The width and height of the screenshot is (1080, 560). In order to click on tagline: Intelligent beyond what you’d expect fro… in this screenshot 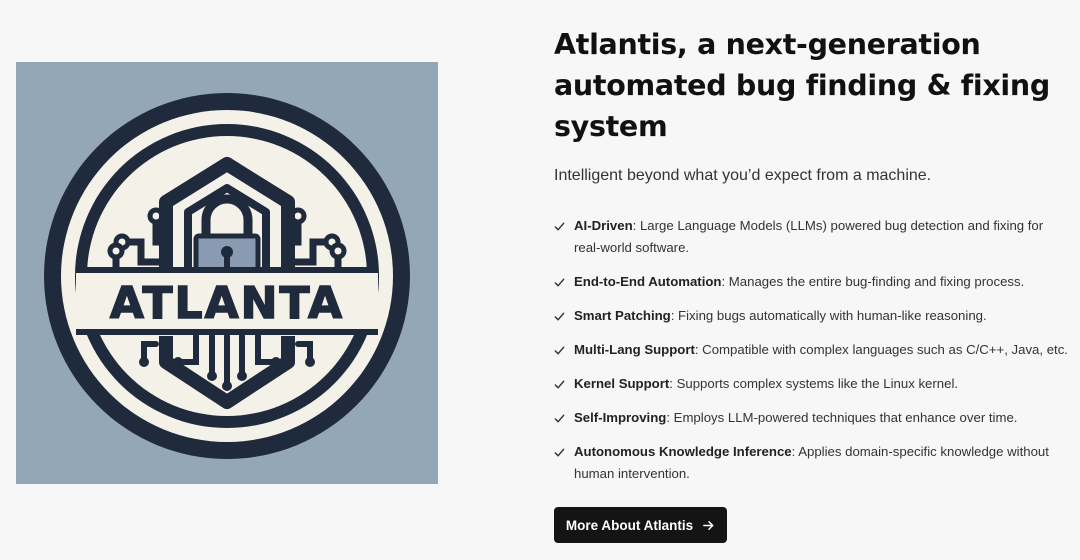, I will do `click(743, 175)`.